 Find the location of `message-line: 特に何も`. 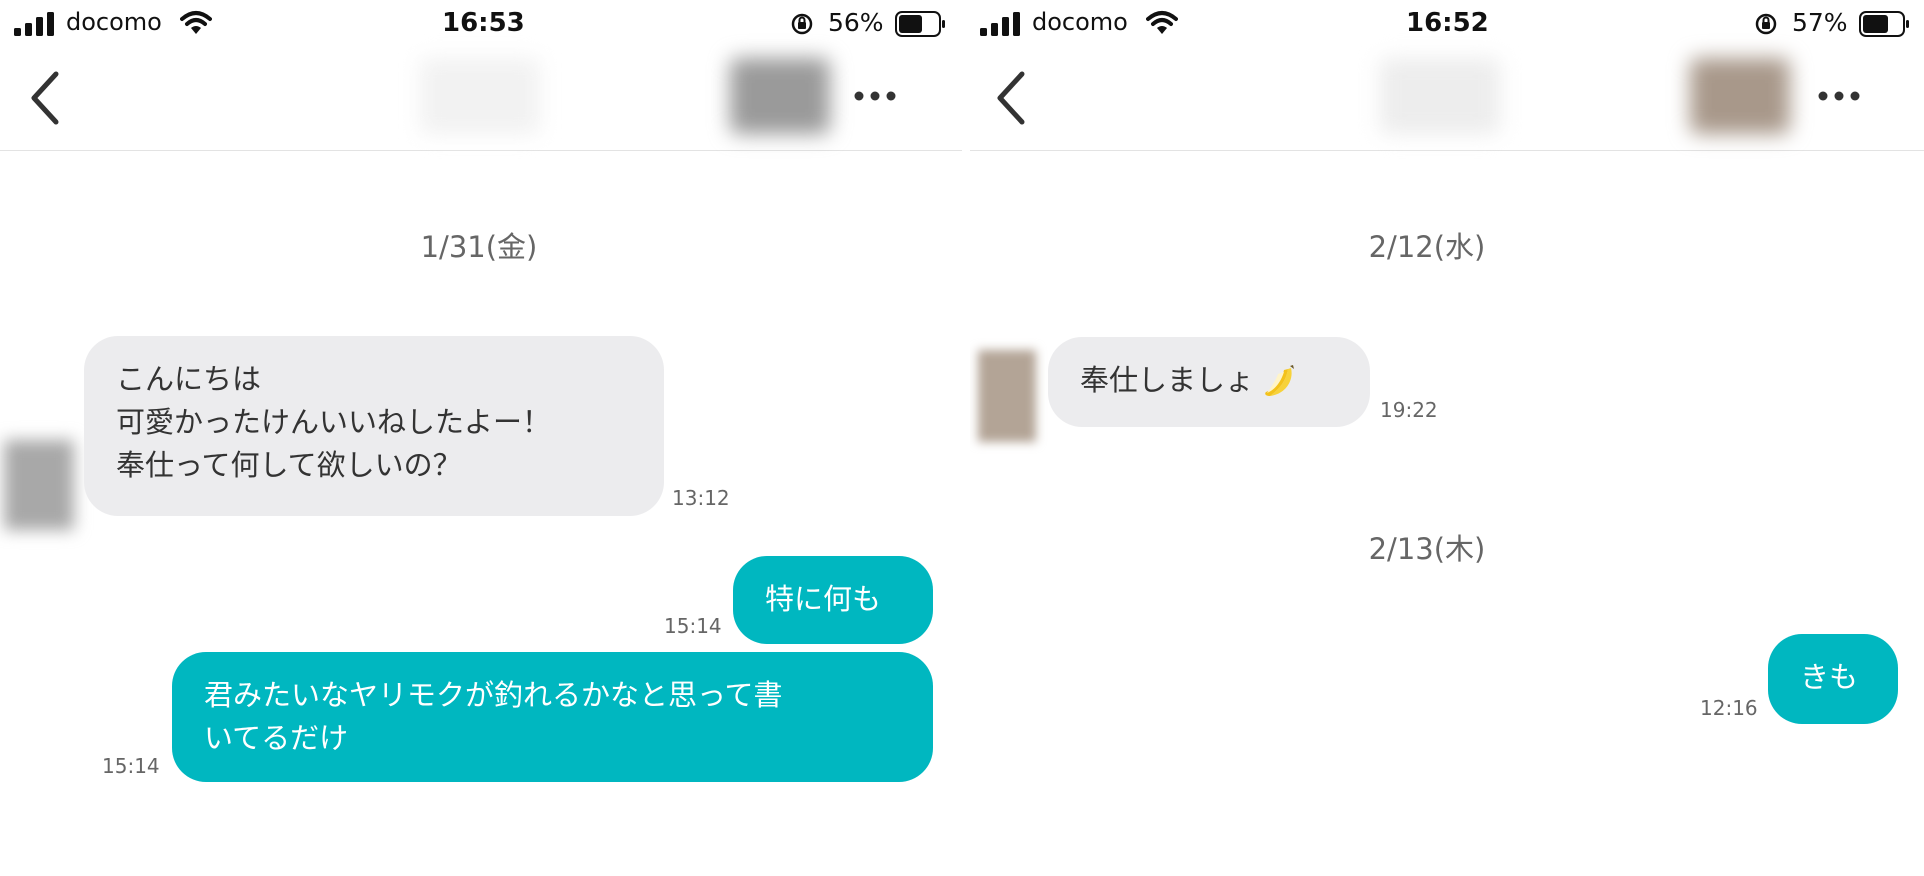

message-line: 特に何も is located at coordinates (823, 599).